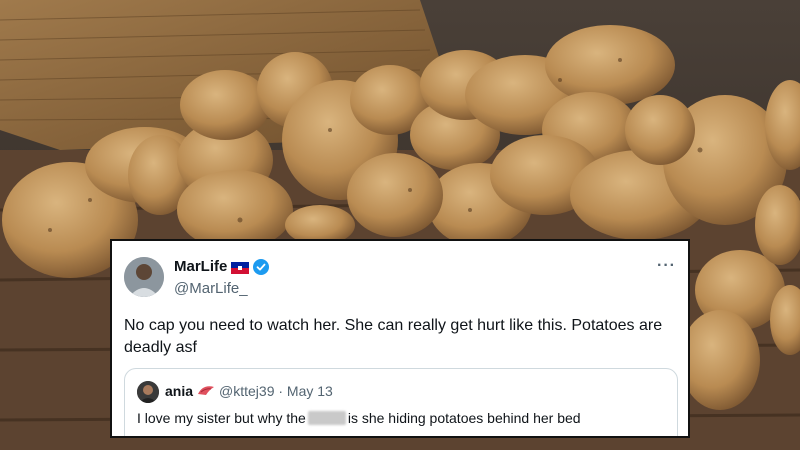 This screenshot has width=800, height=450. I want to click on author-name-row: MarLife, so click(222, 266).